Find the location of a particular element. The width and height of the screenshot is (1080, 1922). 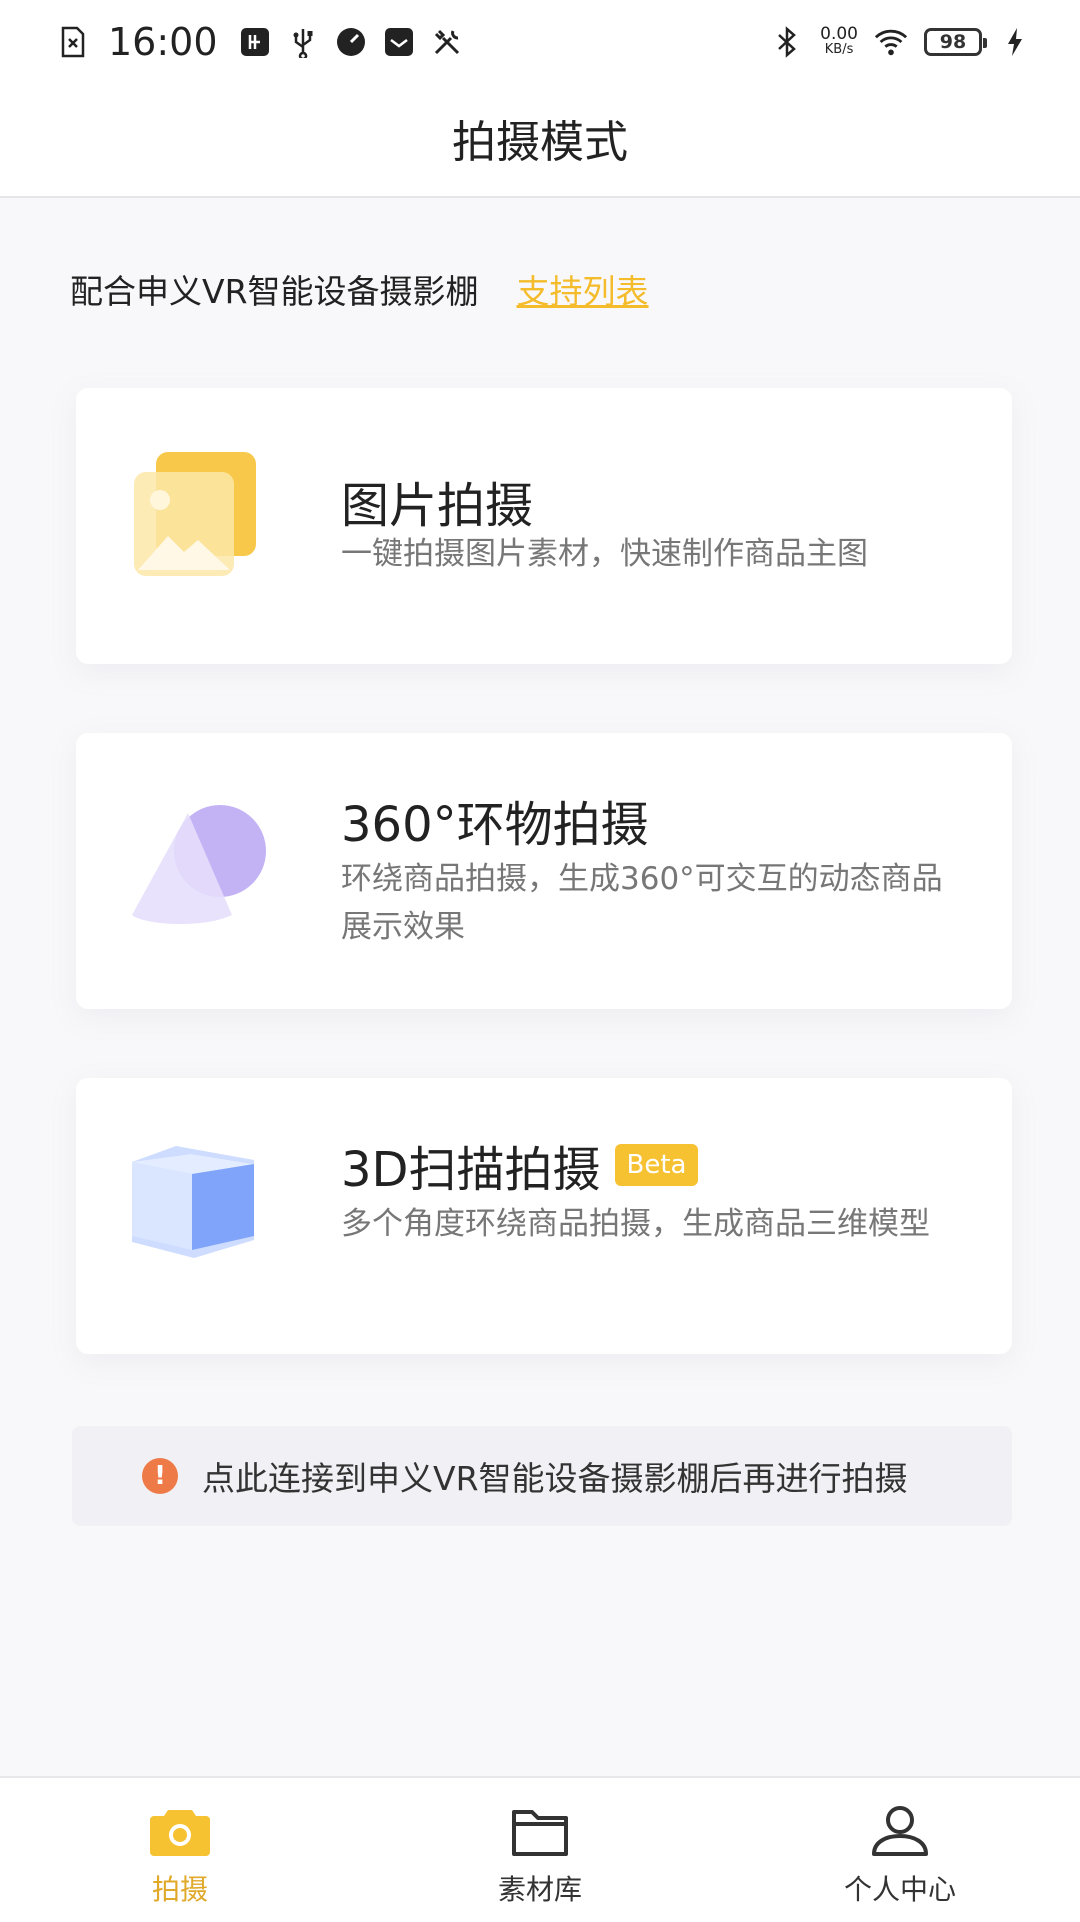

folder-icon is located at coordinates (540, 1833).